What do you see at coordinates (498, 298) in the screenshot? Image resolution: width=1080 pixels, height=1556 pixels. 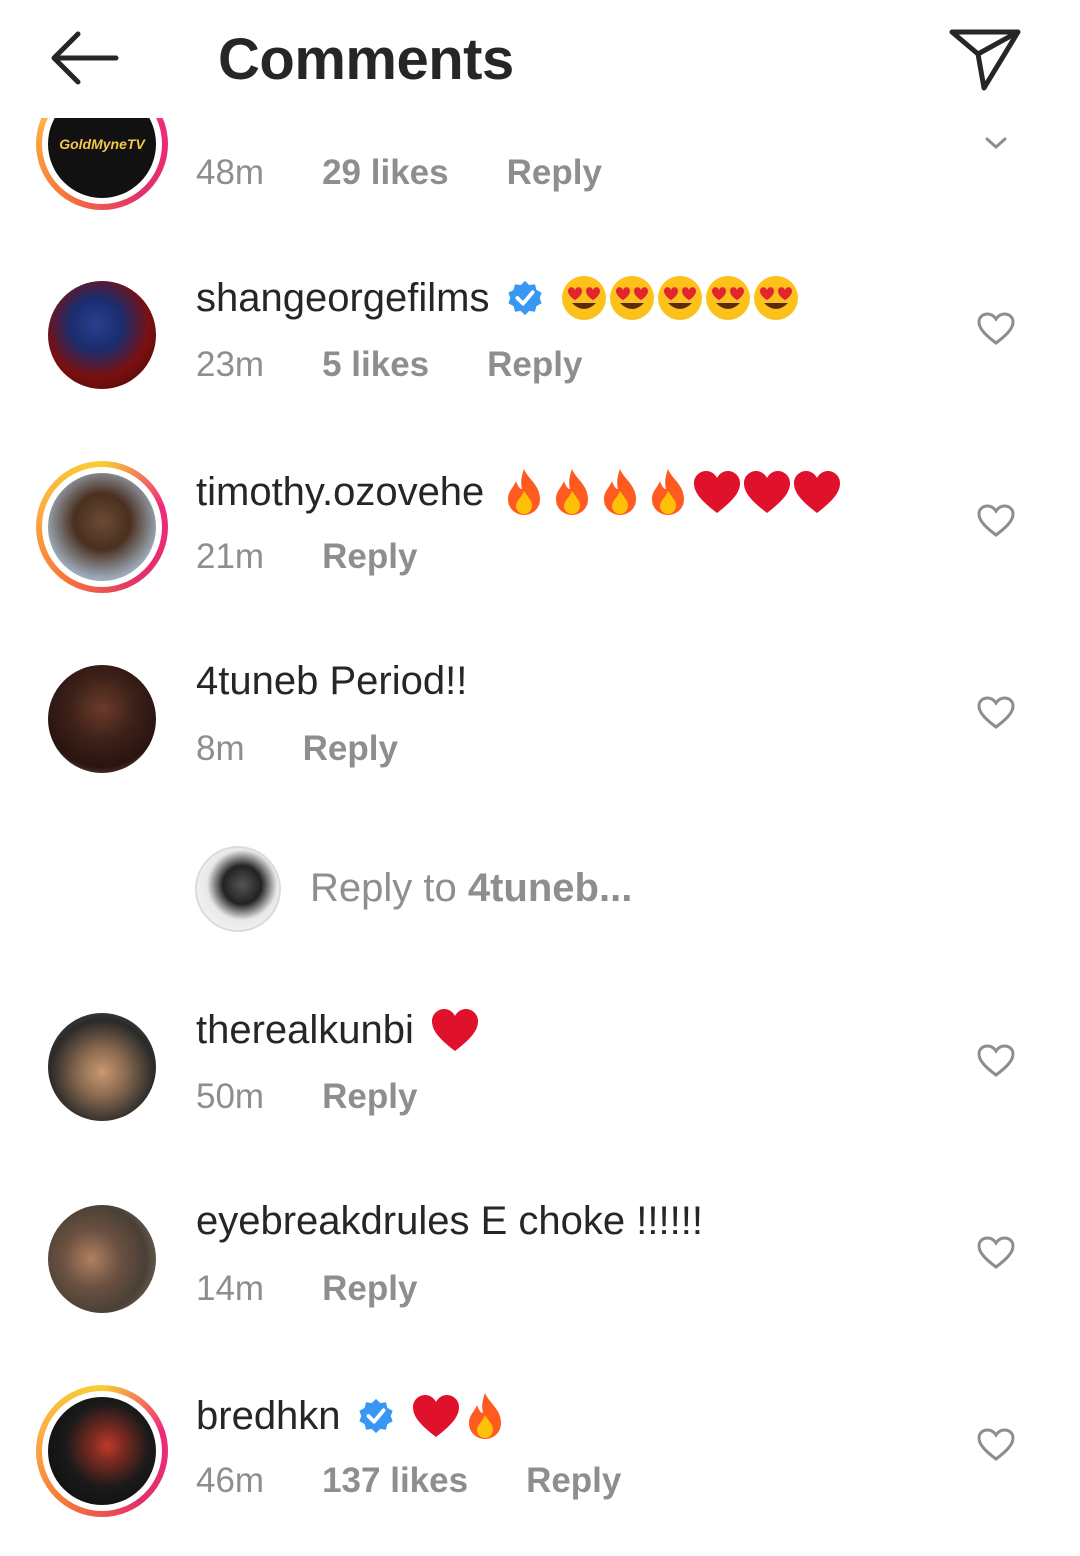 I see `comment-body: shangeorgefilms` at bounding box center [498, 298].